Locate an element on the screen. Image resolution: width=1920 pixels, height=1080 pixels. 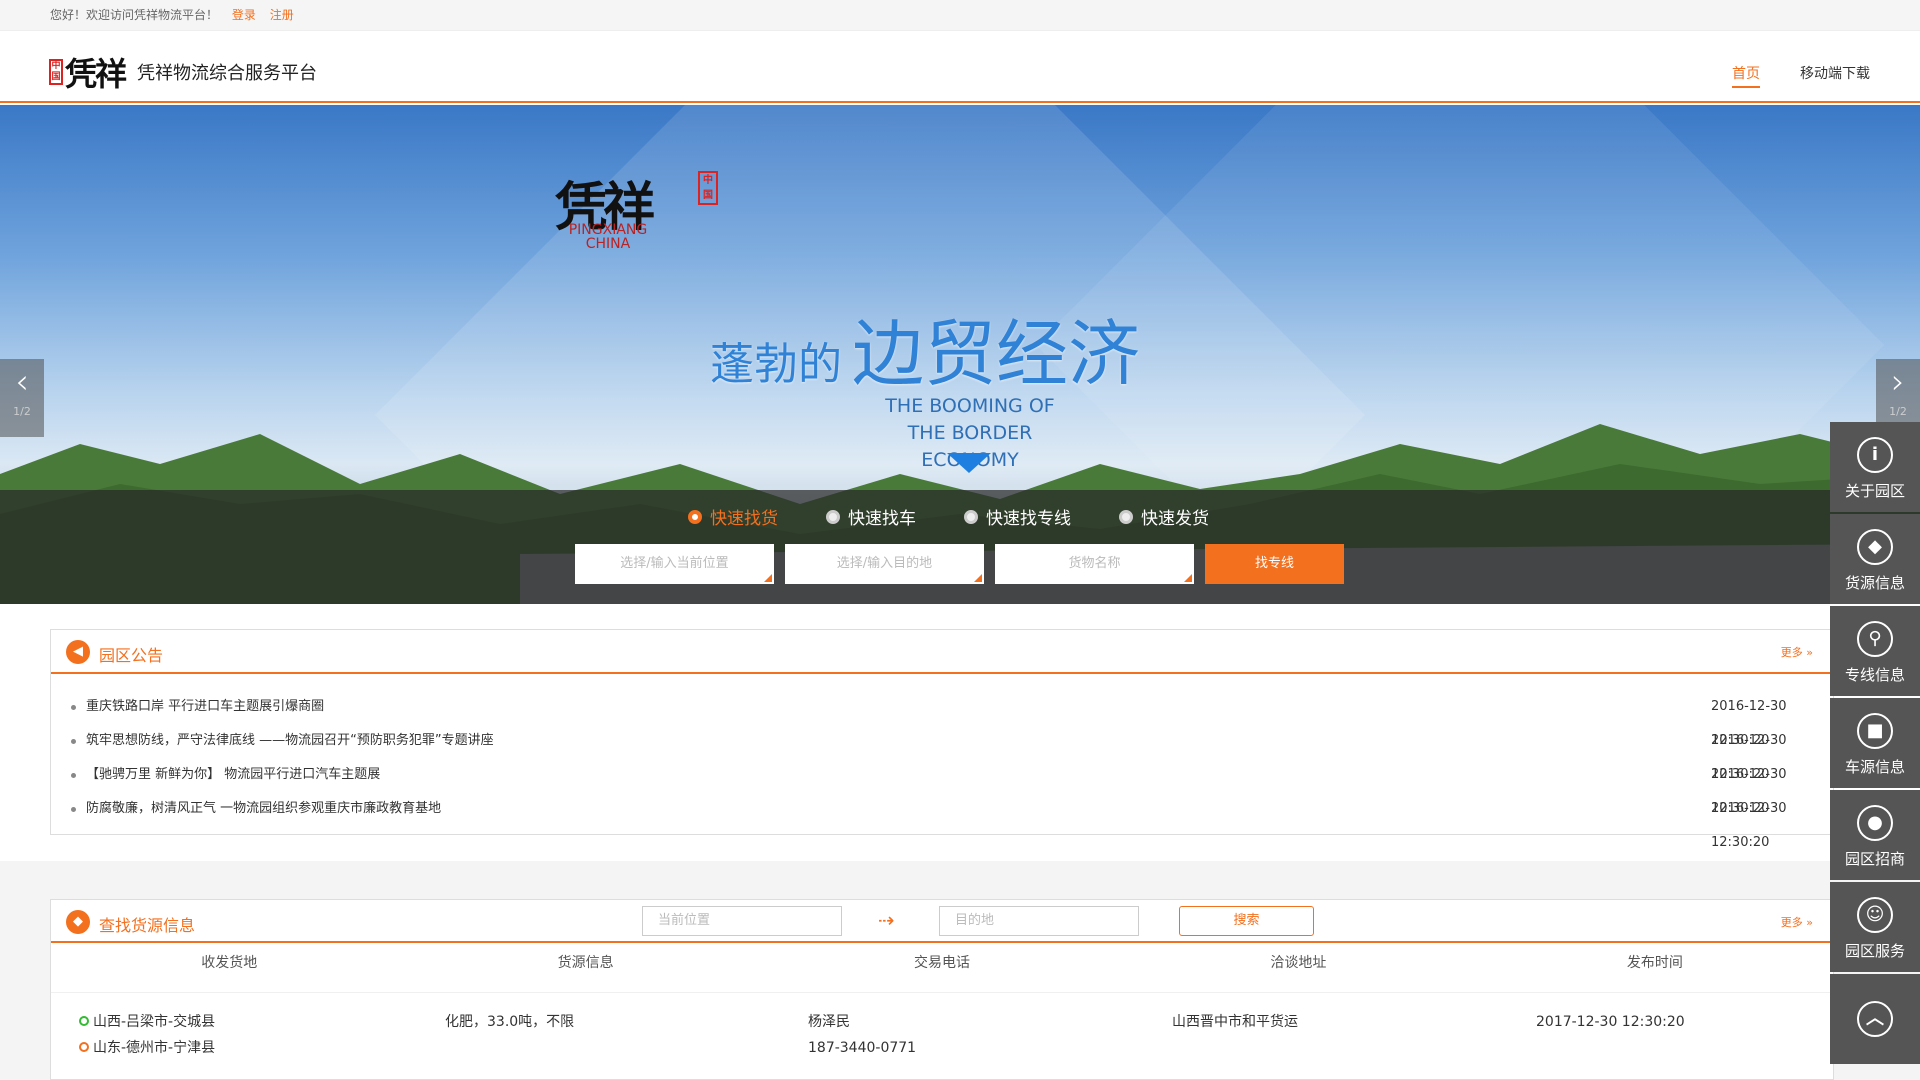
tab-find-line: 快速找专线 is located at coordinates (1017, 516).